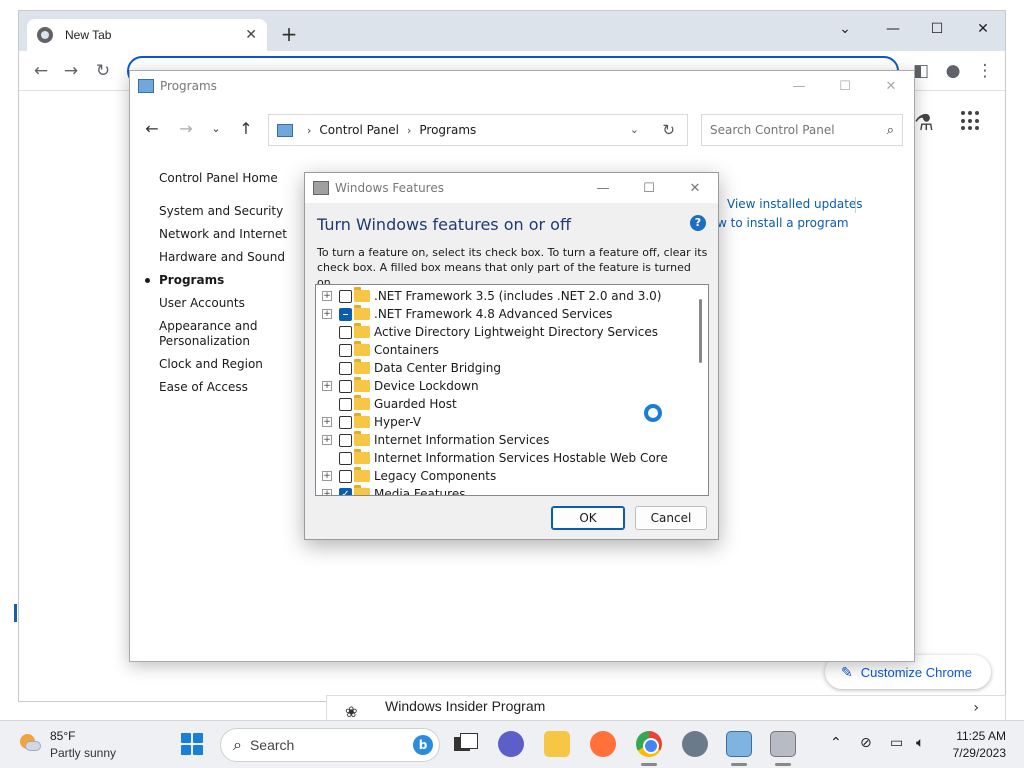 The width and height of the screenshot is (1024, 768). I want to click on apps-grid-icon, so click(971, 121).